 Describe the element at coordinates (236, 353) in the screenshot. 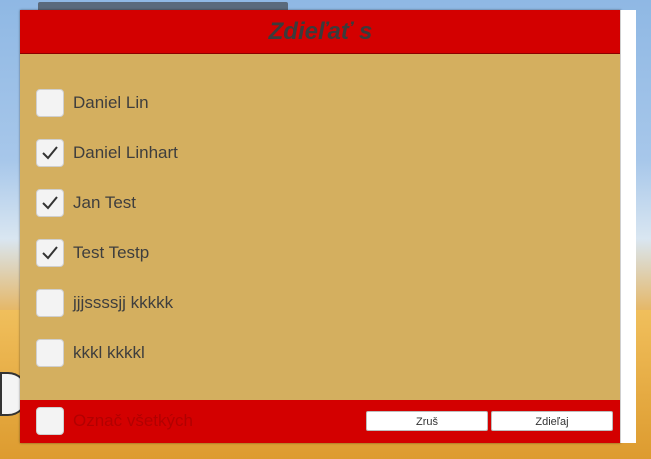

I see `contact-row: kkkl kkkkl` at that location.